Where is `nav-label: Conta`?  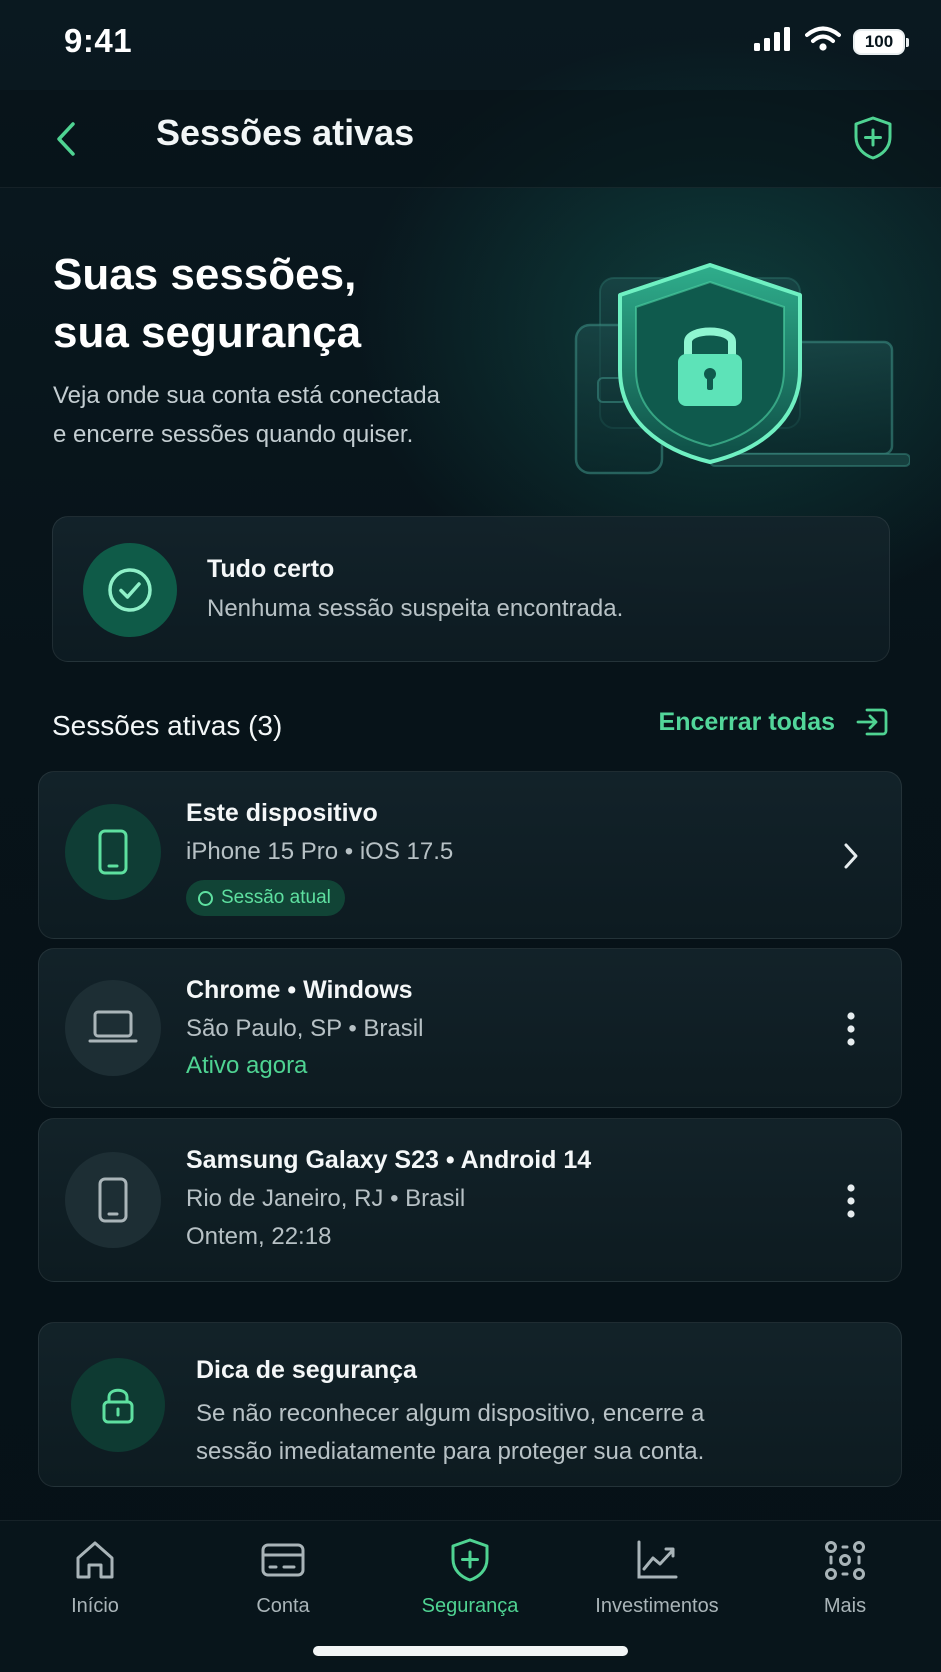 nav-label: Conta is located at coordinates (283, 1606).